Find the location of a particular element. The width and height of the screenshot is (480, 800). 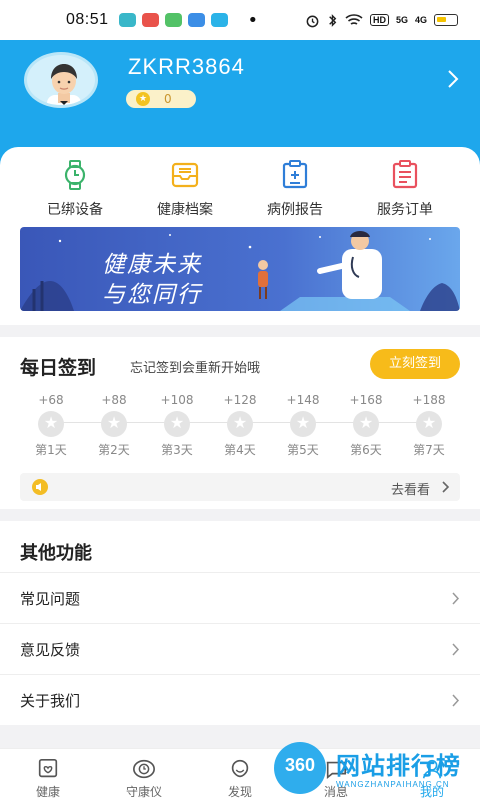

alarm-icon is located at coordinates (312, 21).